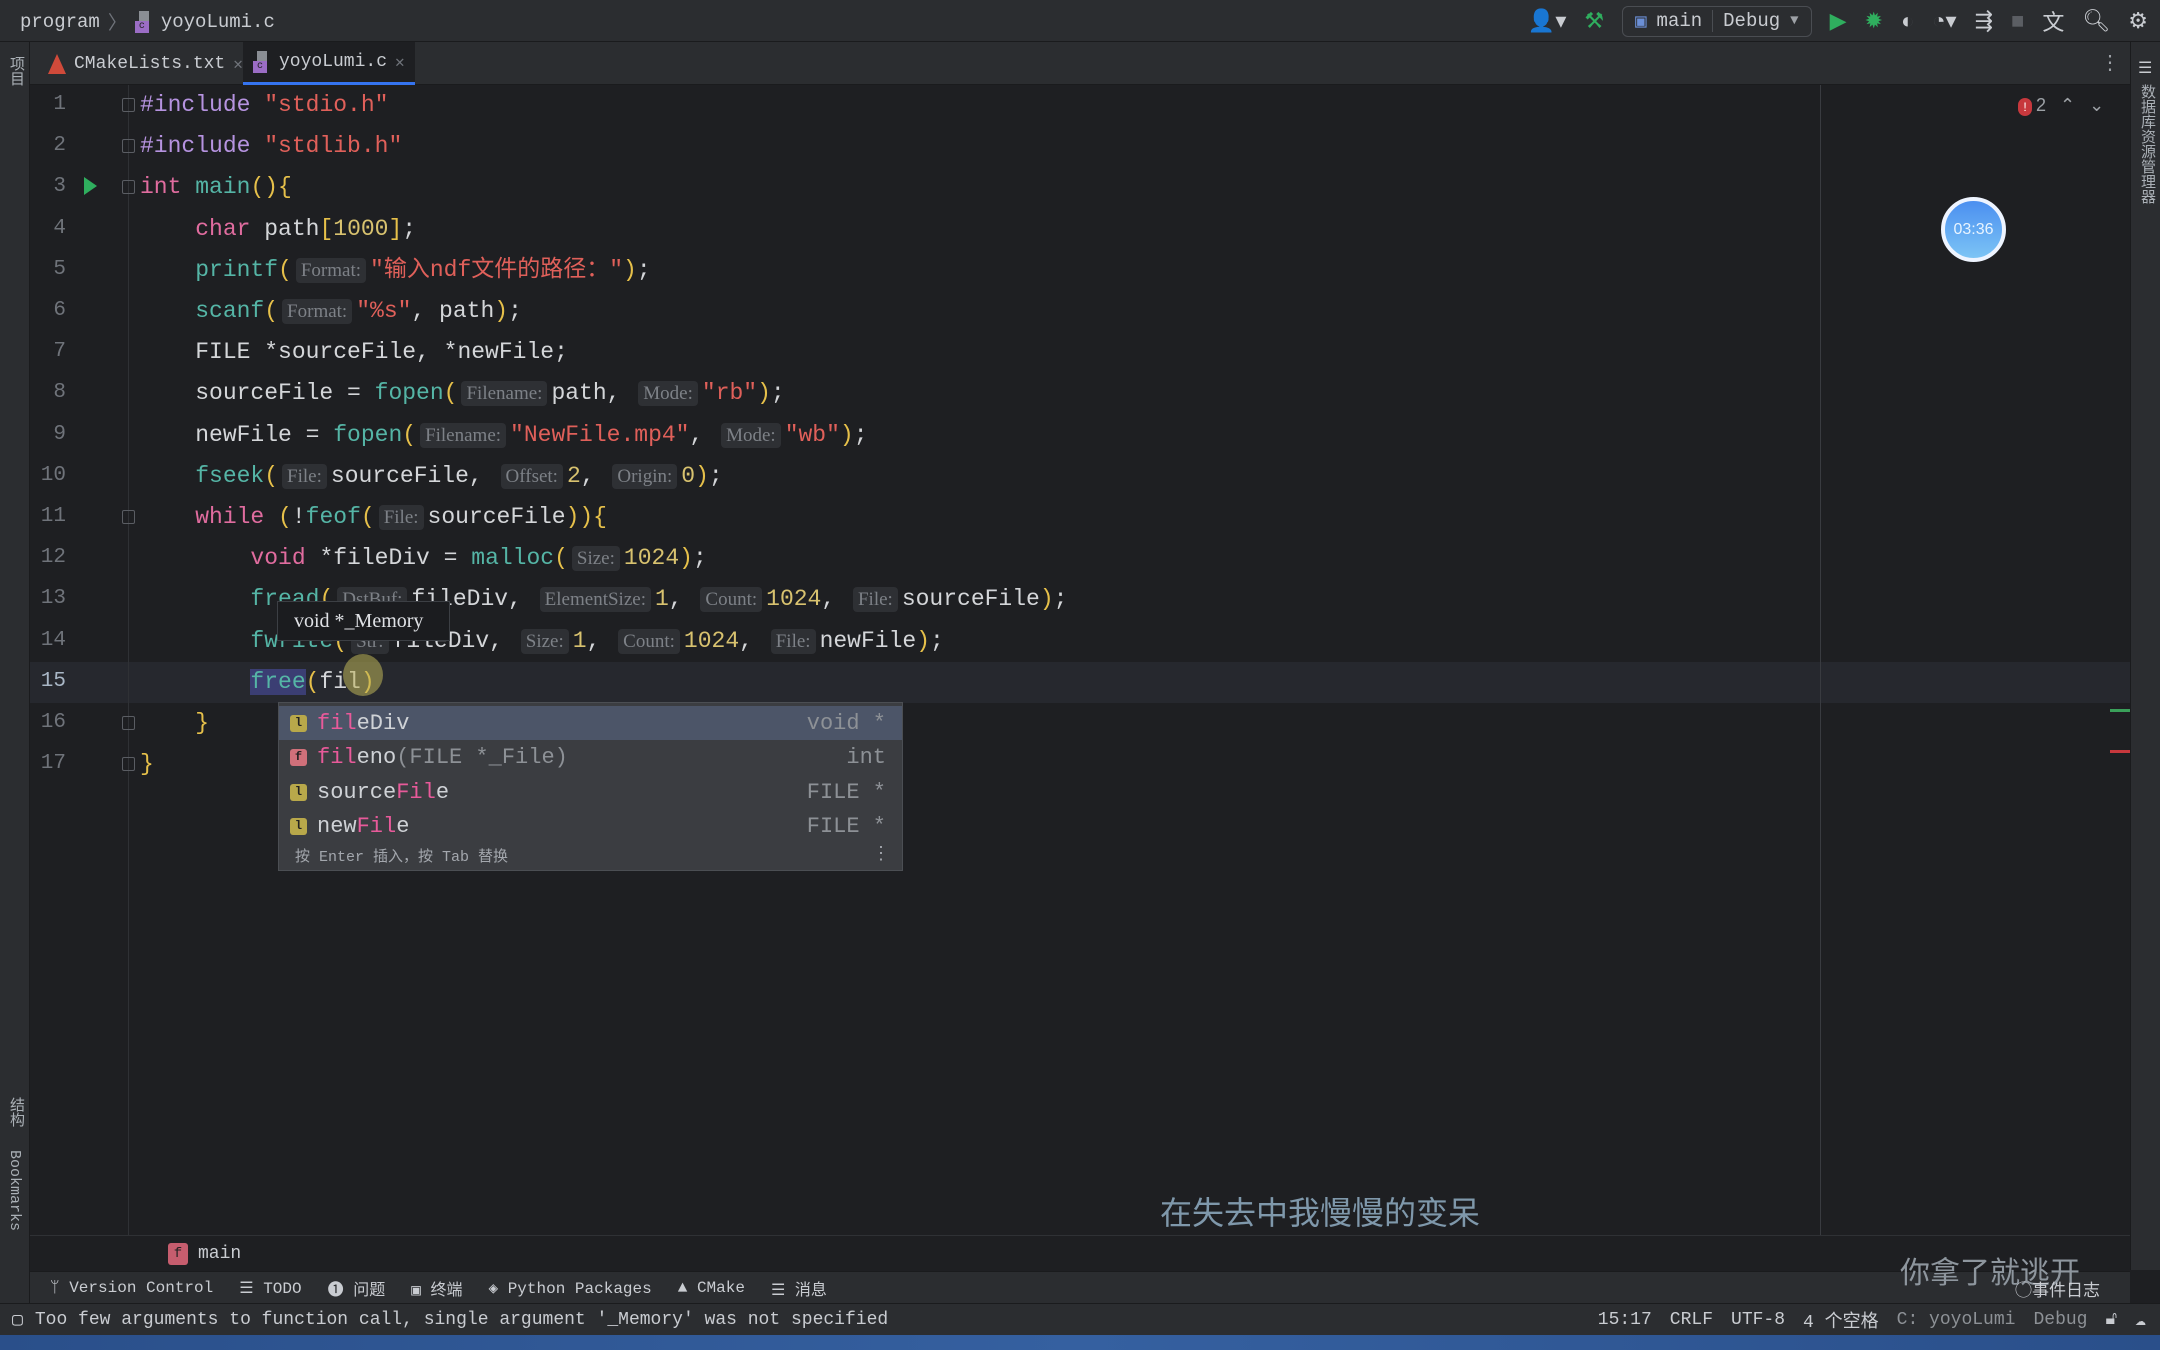 The width and height of the screenshot is (2160, 1350). I want to click on problems-icon: ❶, so click(340, 1290).